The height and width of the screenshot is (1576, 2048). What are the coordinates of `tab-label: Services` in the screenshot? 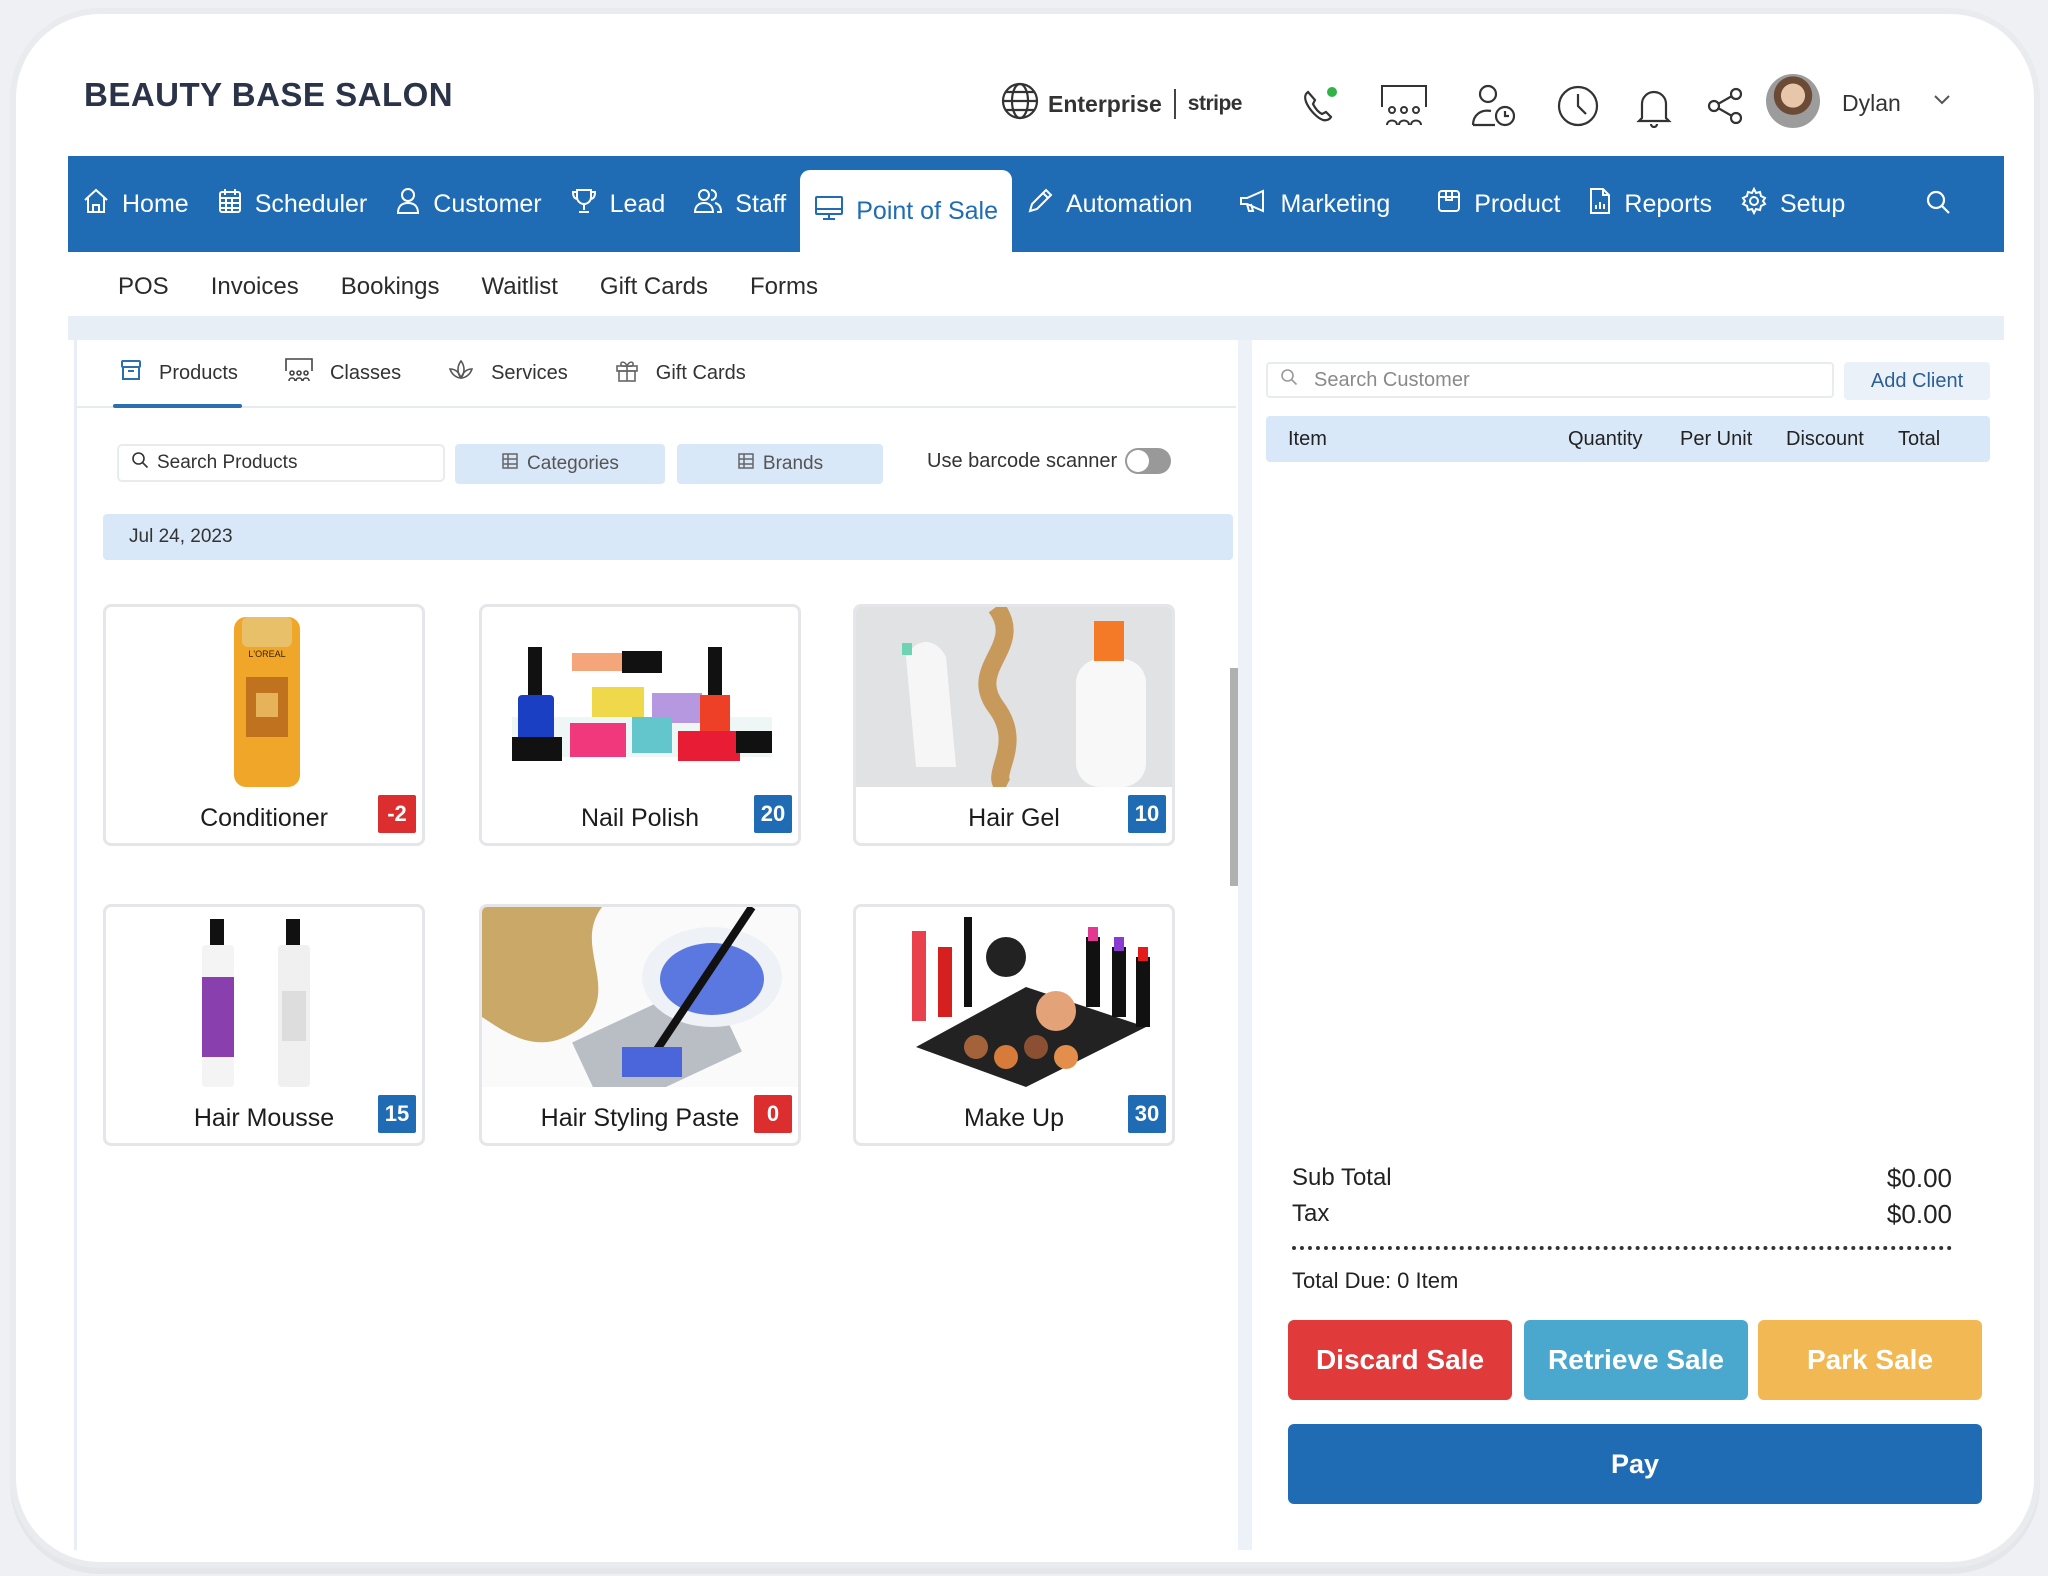 It's located at (529, 372).